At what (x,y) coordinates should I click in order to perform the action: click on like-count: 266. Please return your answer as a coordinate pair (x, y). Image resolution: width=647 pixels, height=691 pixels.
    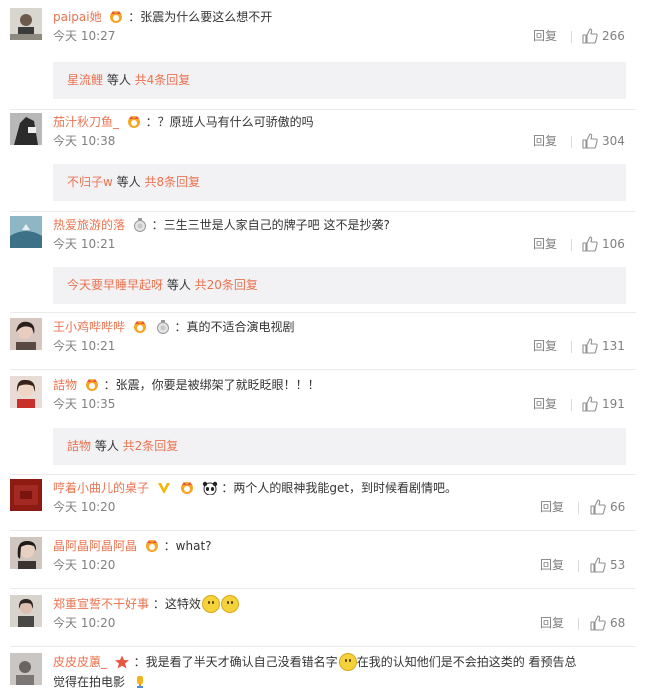
    Looking at the image, I should click on (613, 36).